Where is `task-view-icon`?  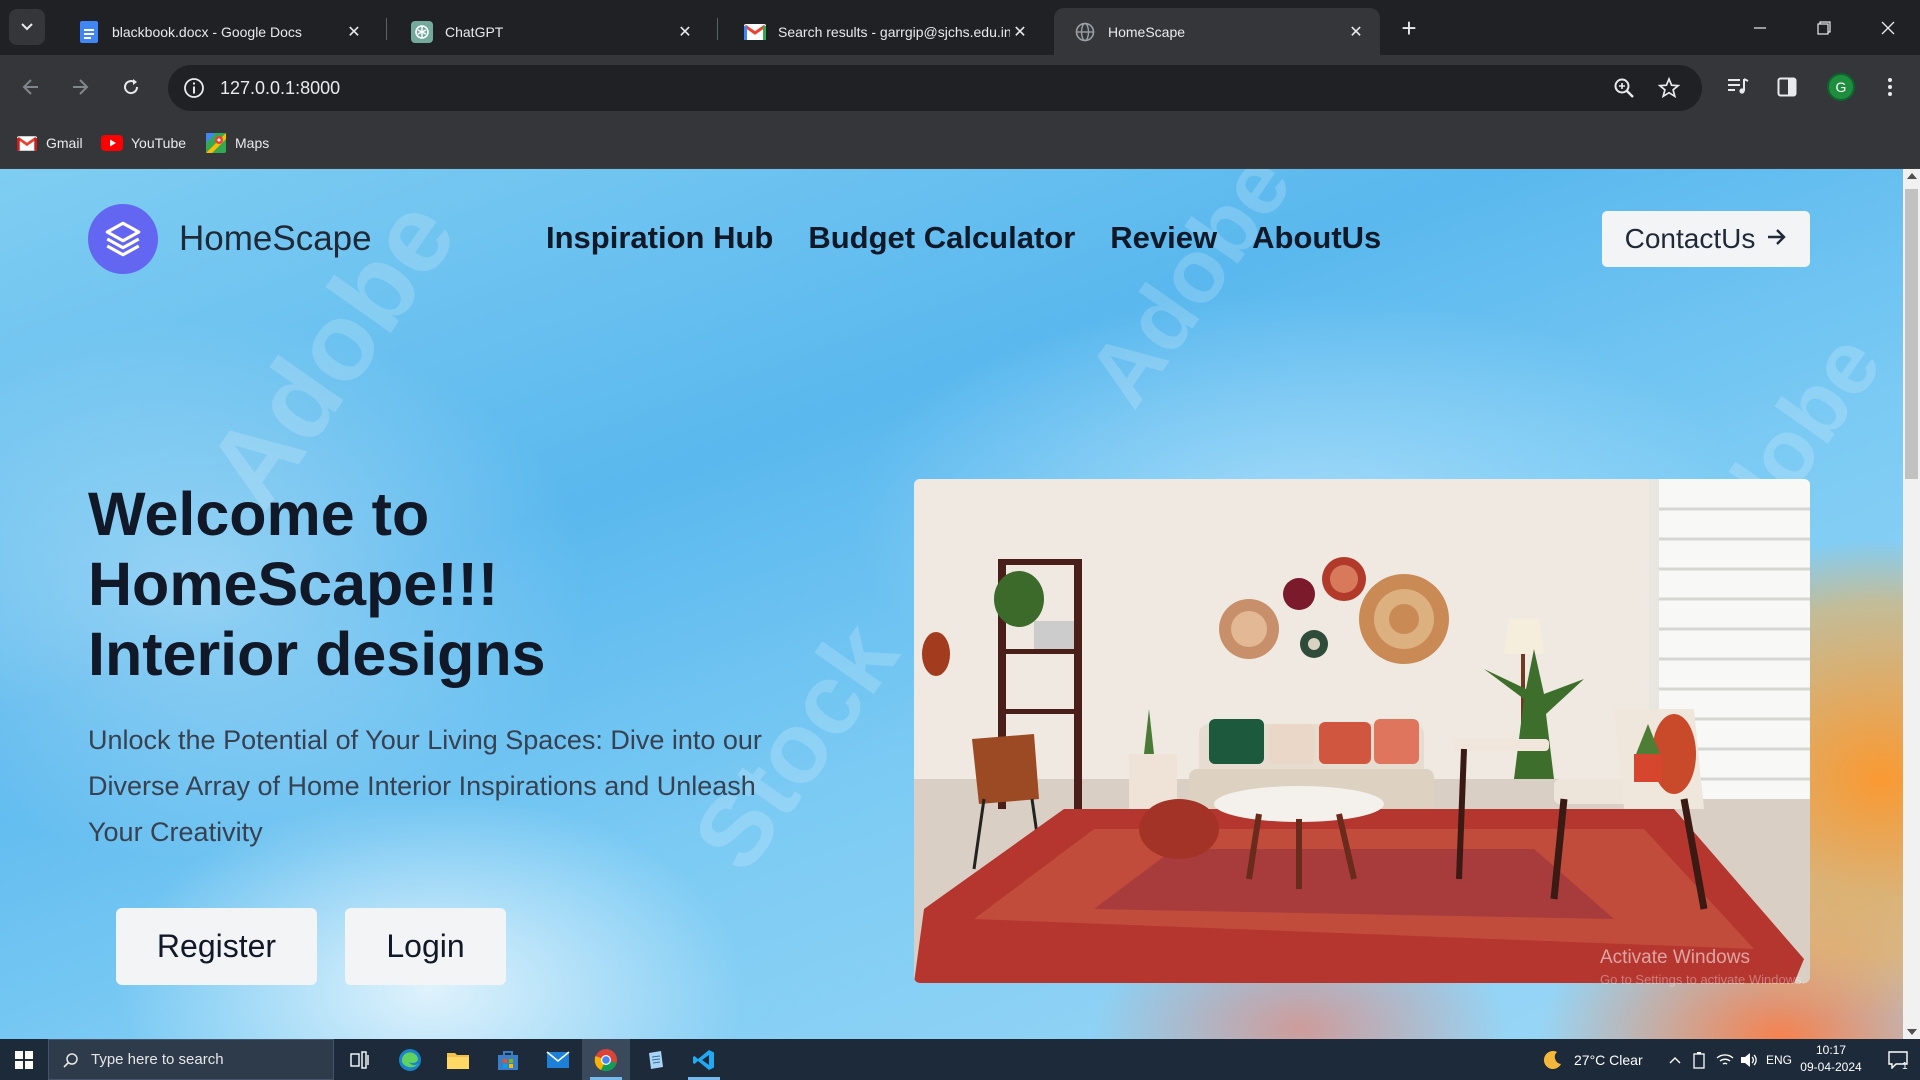
task-view-icon is located at coordinates (359, 1059).